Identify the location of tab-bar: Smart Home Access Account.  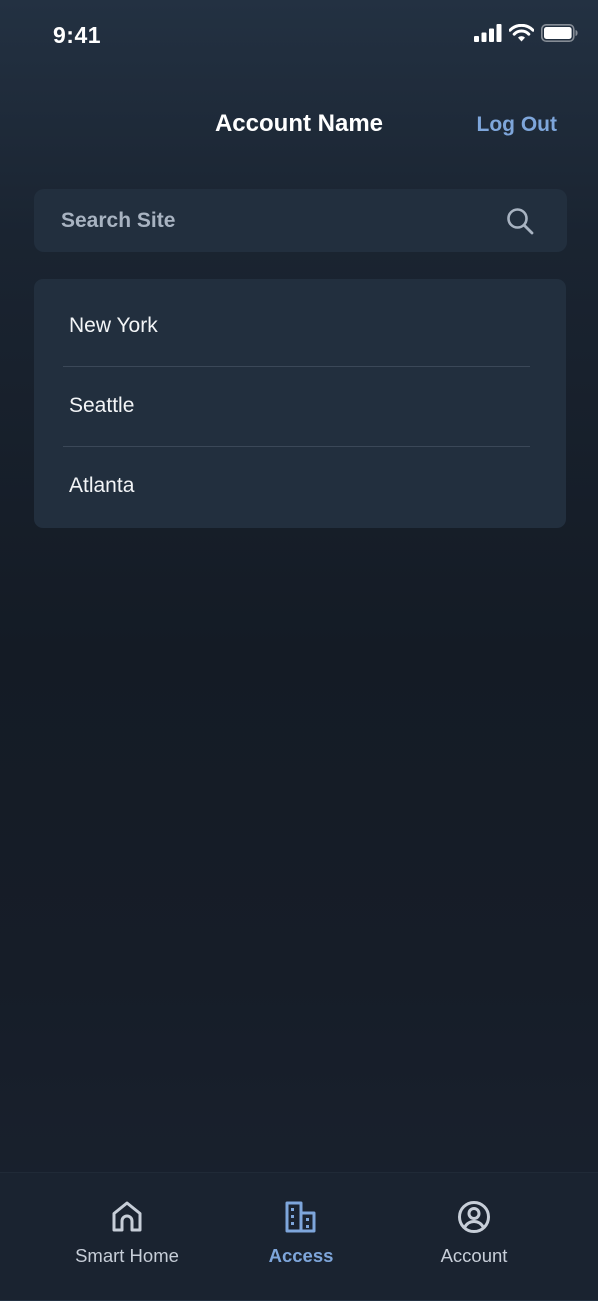
(299, 1236).